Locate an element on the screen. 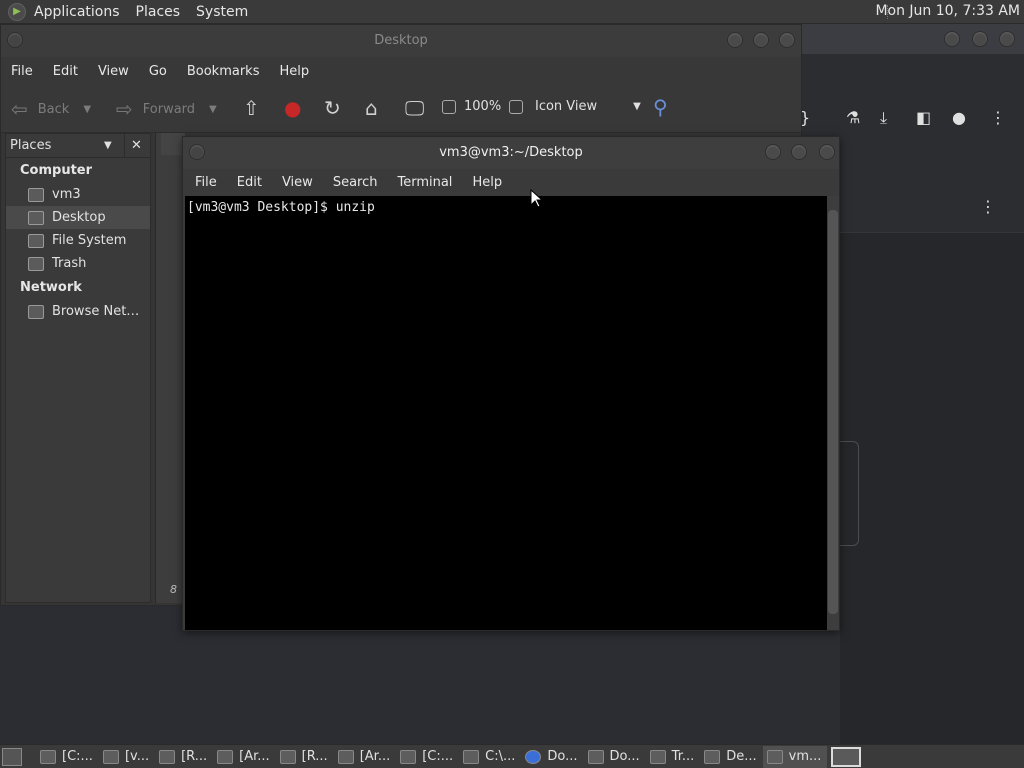 The image size is (1024, 768). zoom-control: 100% is located at coordinates (483, 106).